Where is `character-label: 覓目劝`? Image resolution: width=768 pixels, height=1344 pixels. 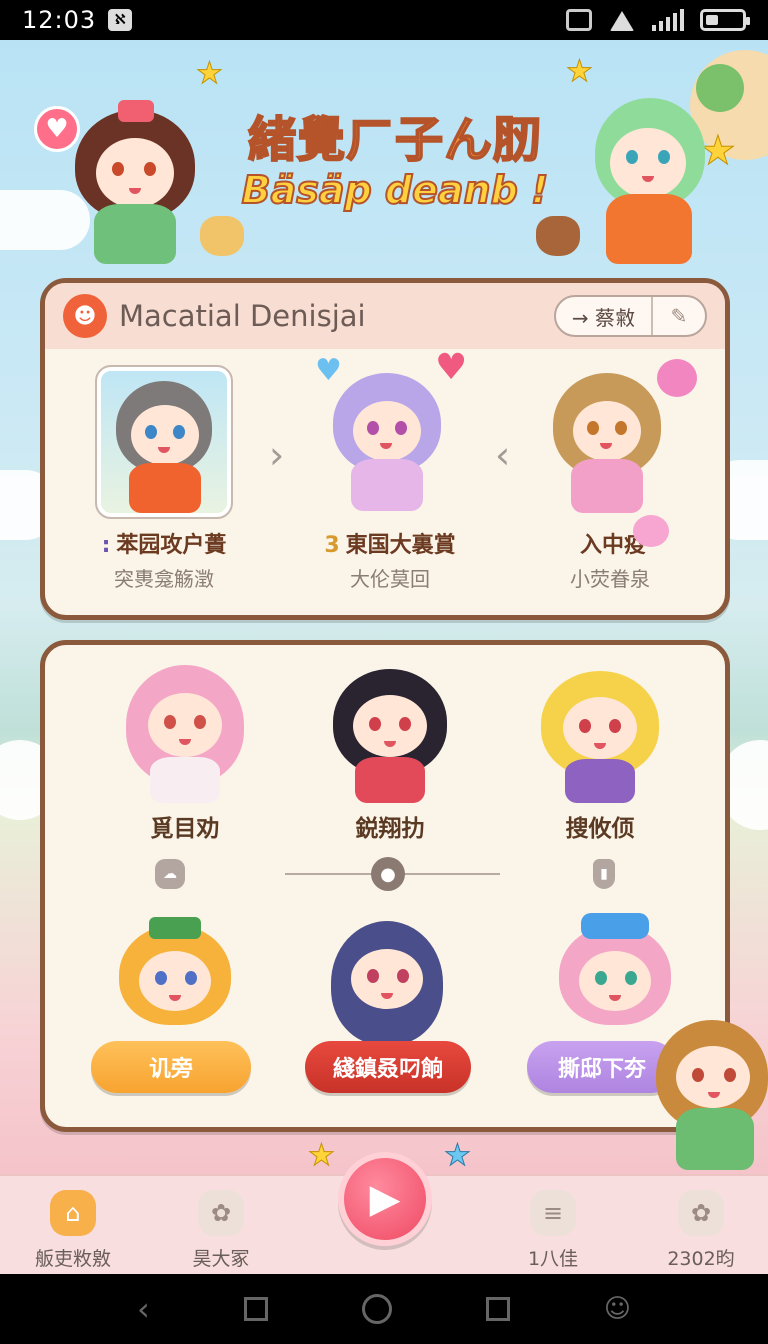 character-label: 覓目劝 is located at coordinates (185, 829).